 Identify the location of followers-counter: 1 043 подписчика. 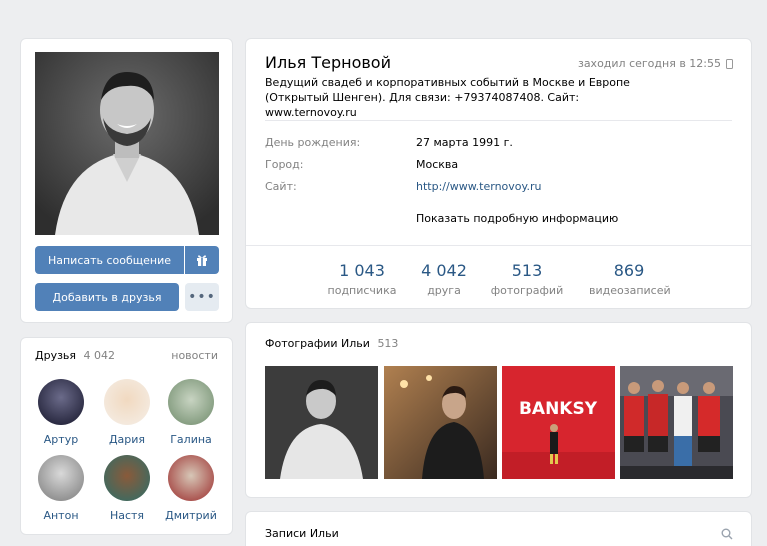
(362, 279).